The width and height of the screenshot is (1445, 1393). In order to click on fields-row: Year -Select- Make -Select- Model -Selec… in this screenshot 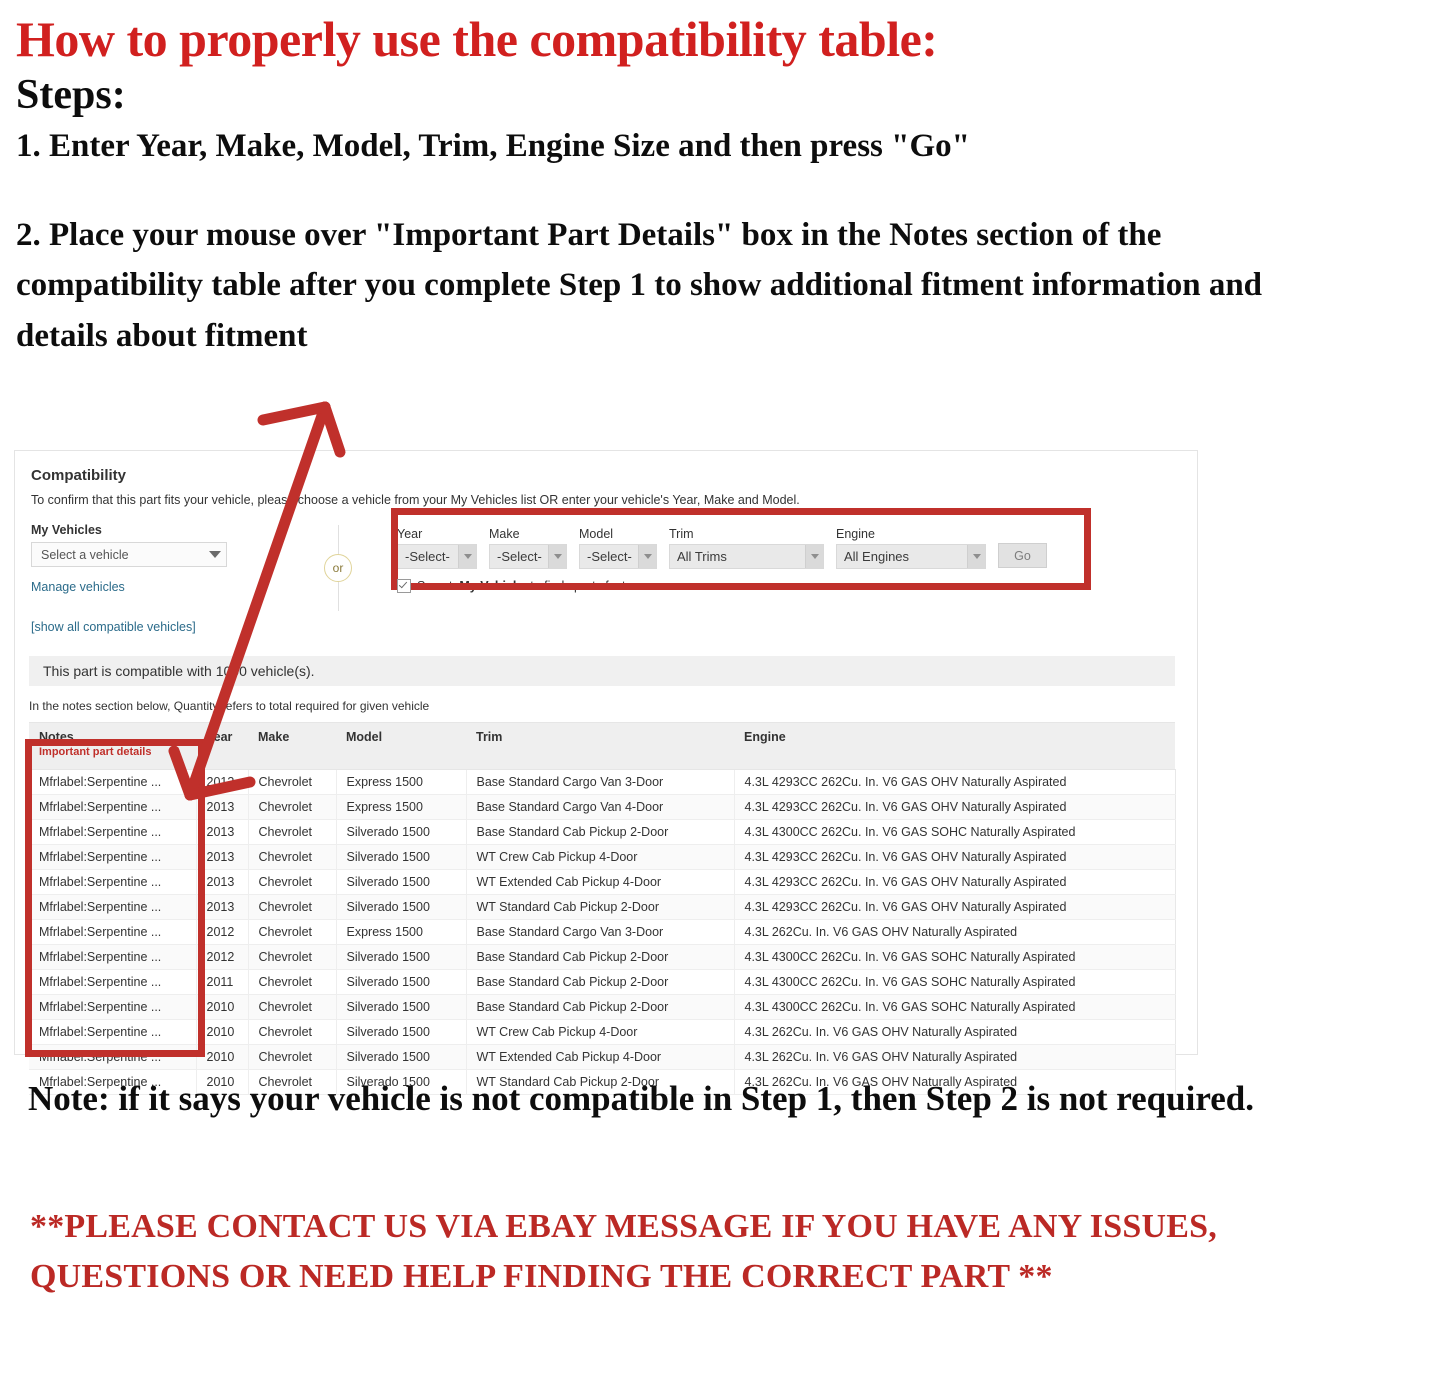, I will do `click(788, 546)`.